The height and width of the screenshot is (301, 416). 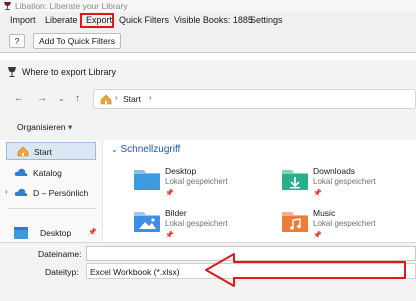 I want to click on annotation-arrow, so click(x=305, y=270).